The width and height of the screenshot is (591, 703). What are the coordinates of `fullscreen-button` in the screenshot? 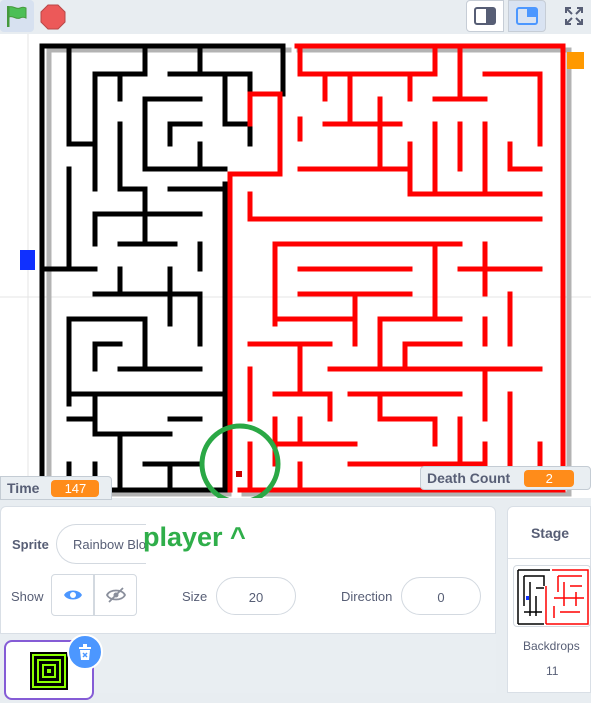 It's located at (574, 16).